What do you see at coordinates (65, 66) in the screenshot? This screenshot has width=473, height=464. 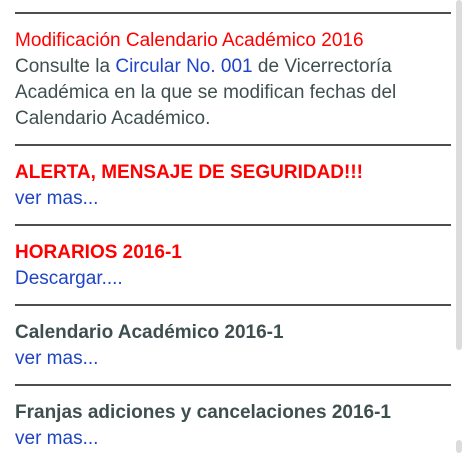 I see `news-body-prefix: Consulte la` at bounding box center [65, 66].